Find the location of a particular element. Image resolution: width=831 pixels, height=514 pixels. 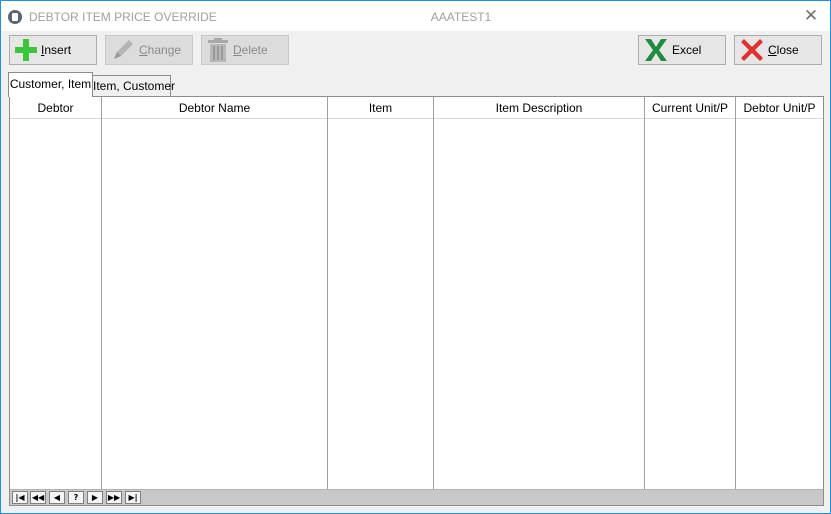

pencil-icon is located at coordinates (123, 49).